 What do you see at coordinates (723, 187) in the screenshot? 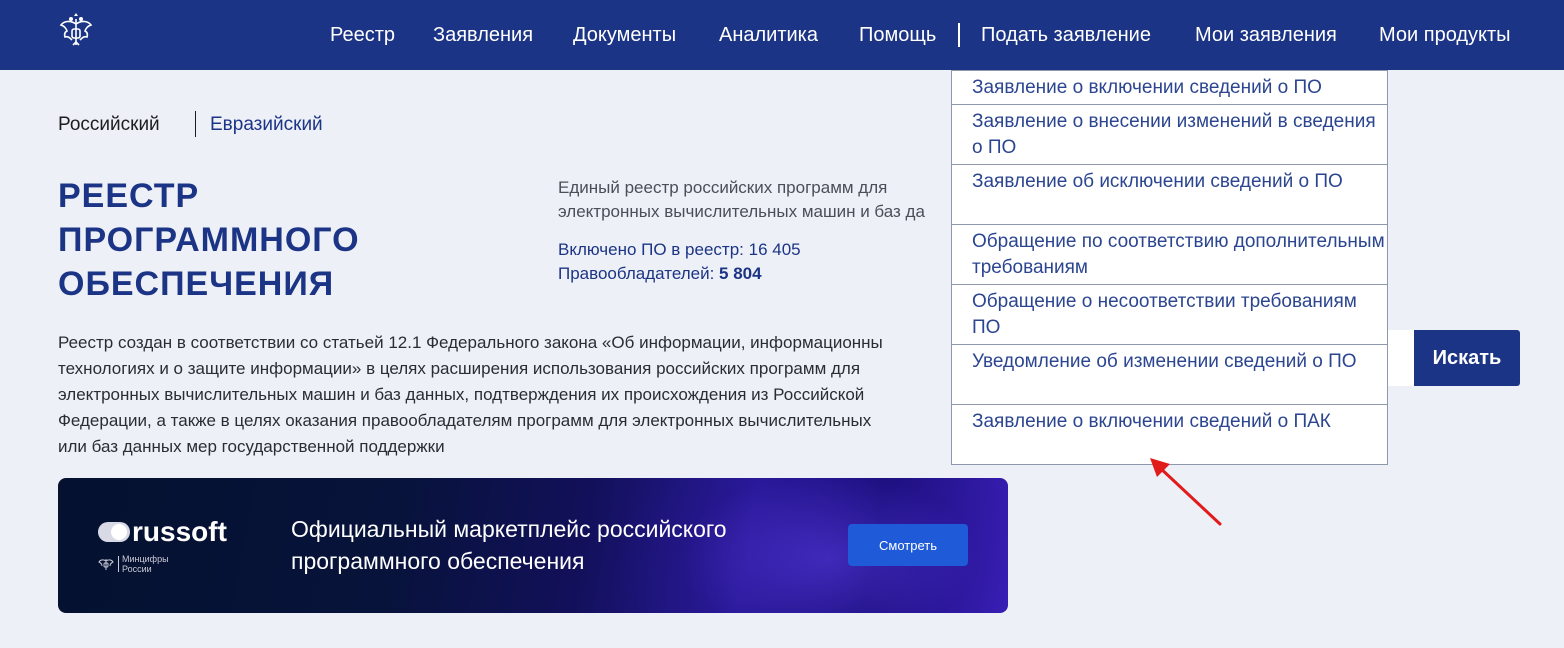
I see `registry-description-line: Единый реестр российских программ для` at bounding box center [723, 187].